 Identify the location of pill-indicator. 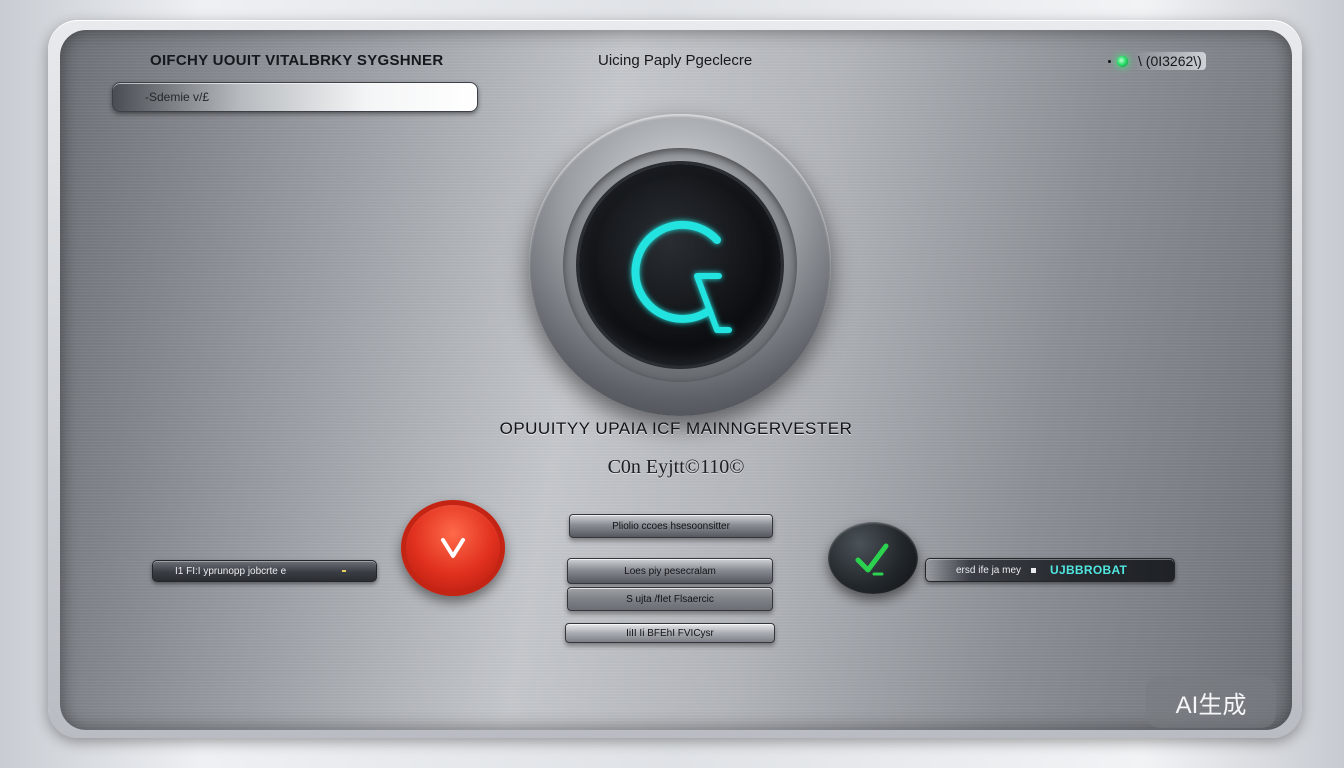
(344, 571).